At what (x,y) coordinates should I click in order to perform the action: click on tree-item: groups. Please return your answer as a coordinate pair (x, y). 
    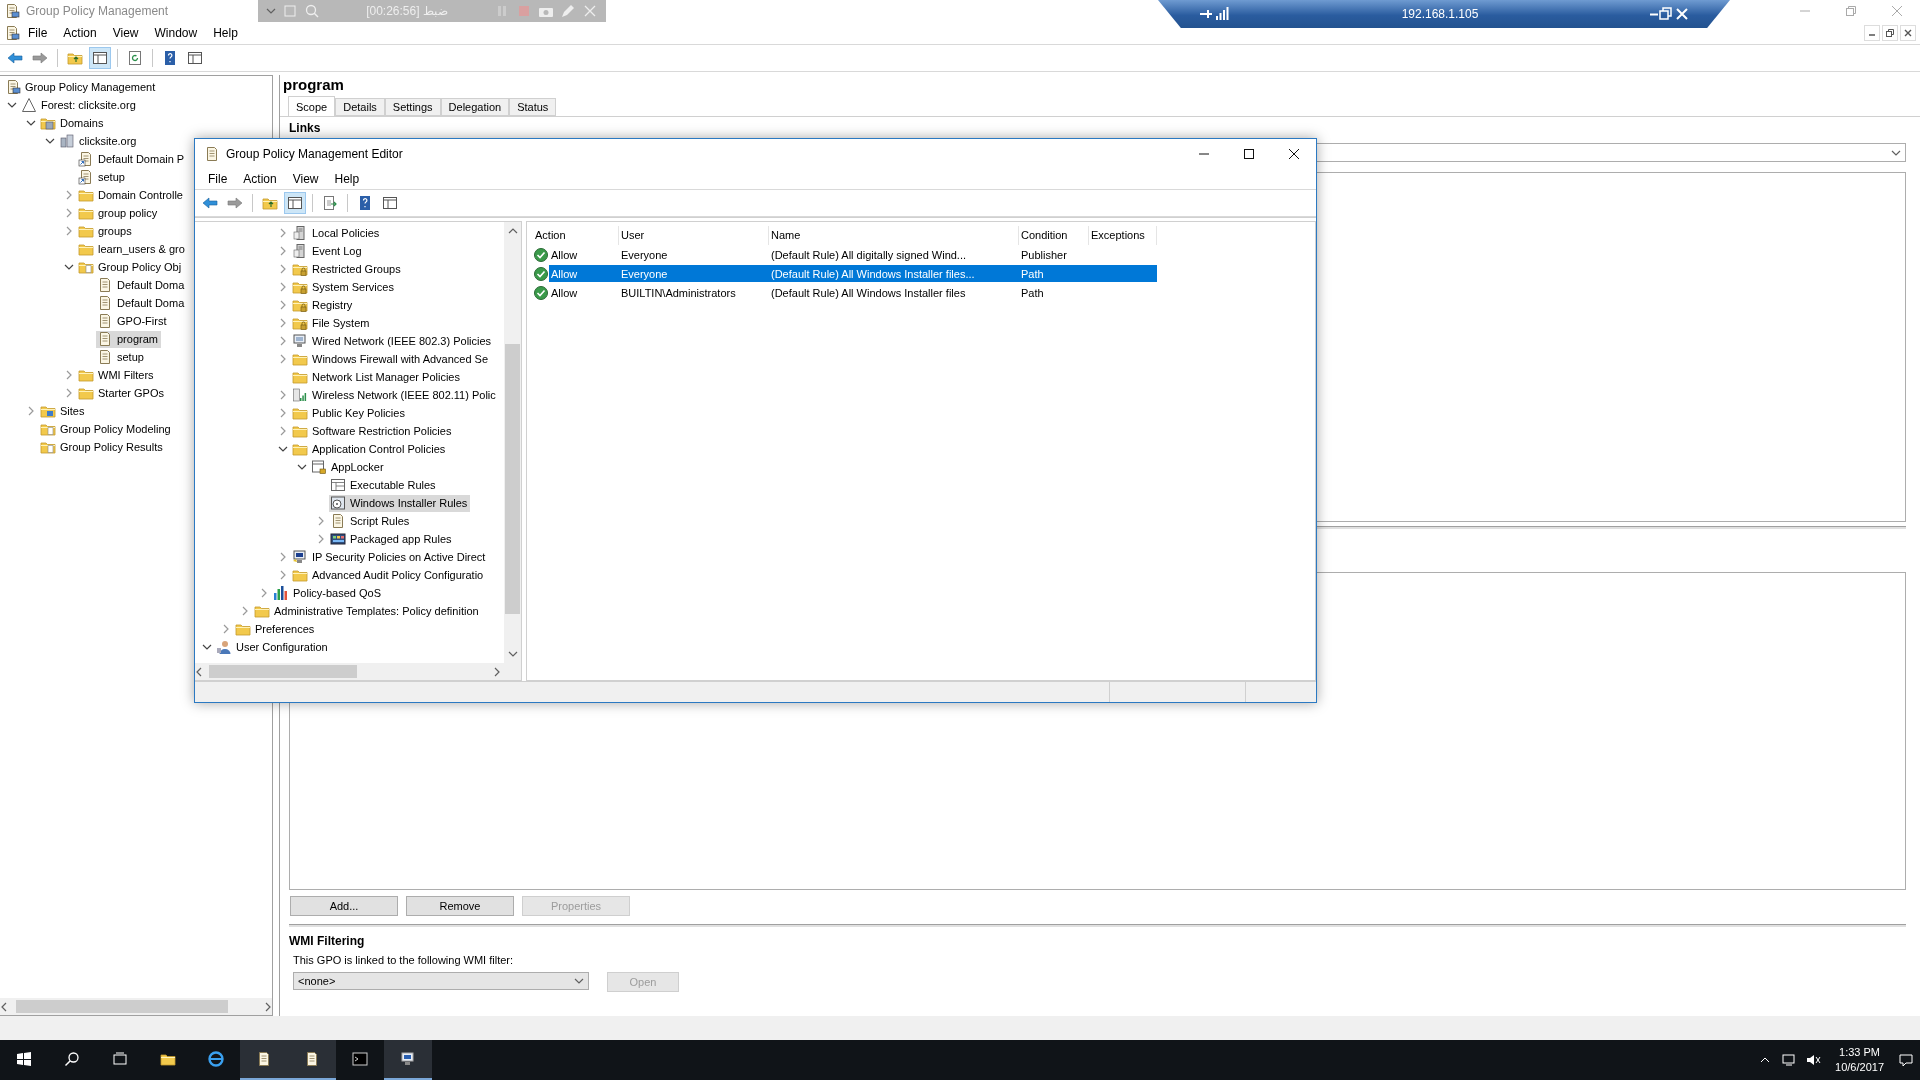
    Looking at the image, I should click on (106, 231).